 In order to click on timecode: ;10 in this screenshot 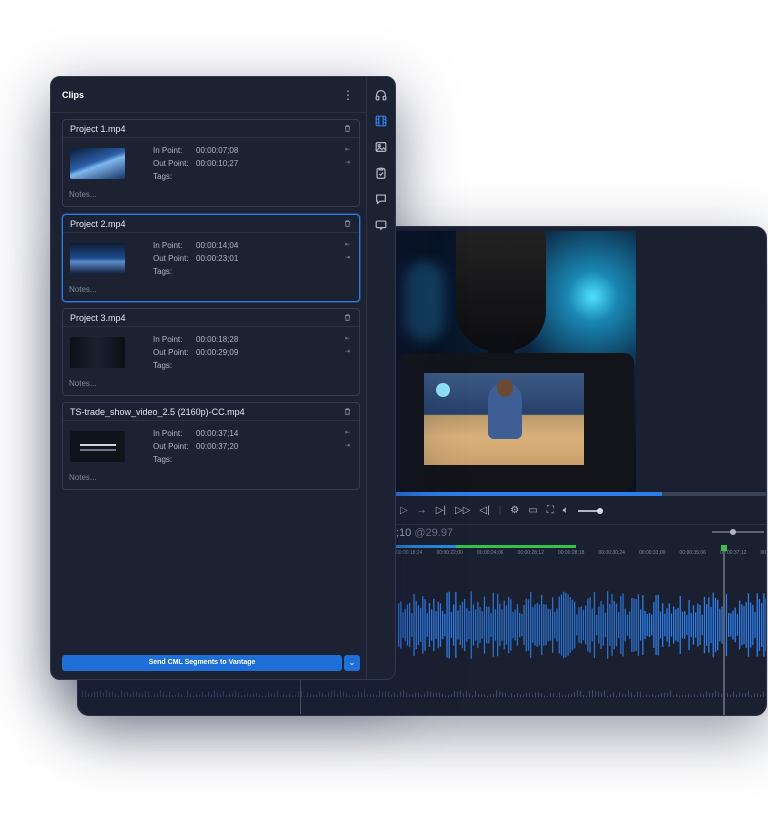, I will do `click(404, 533)`.